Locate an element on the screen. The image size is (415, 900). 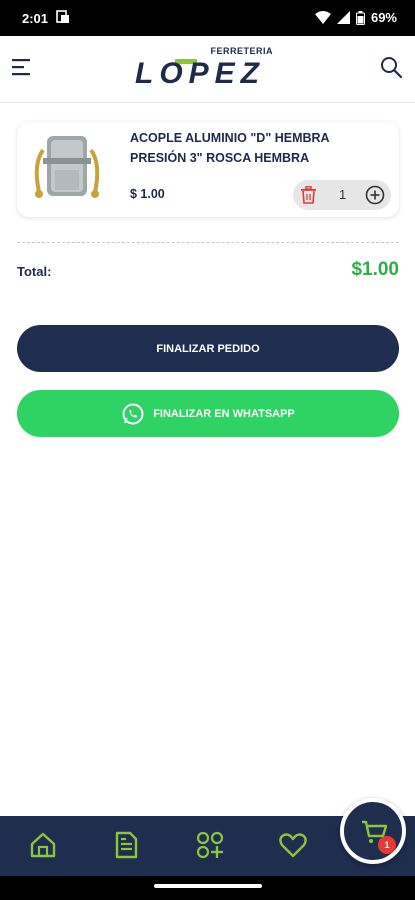
battery-icon is located at coordinates (360, 17).